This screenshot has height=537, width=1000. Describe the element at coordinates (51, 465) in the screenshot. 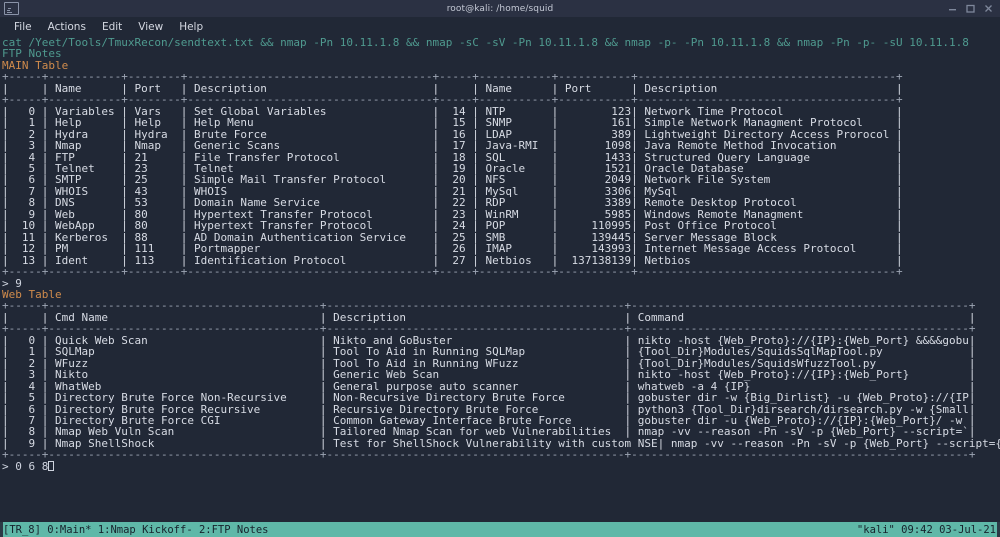

I see `text-cursor` at that location.